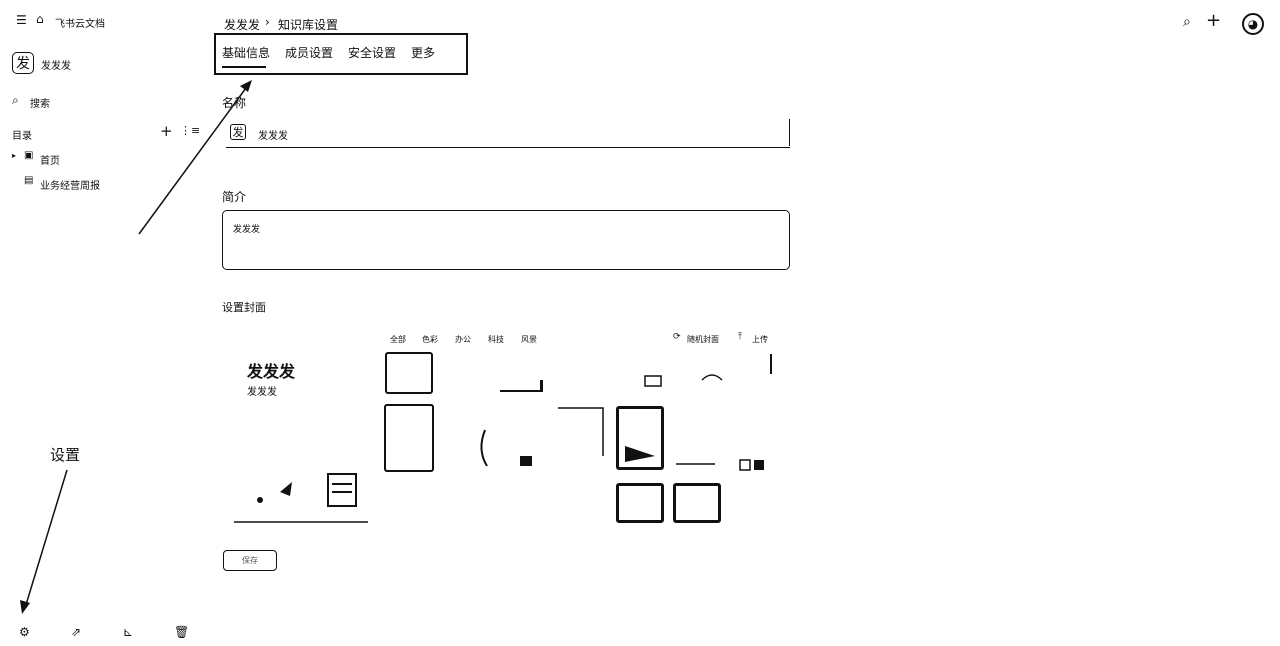 This screenshot has height=646, width=1280. What do you see at coordinates (508, 133) in the screenshot?
I see `name-field` at bounding box center [508, 133].